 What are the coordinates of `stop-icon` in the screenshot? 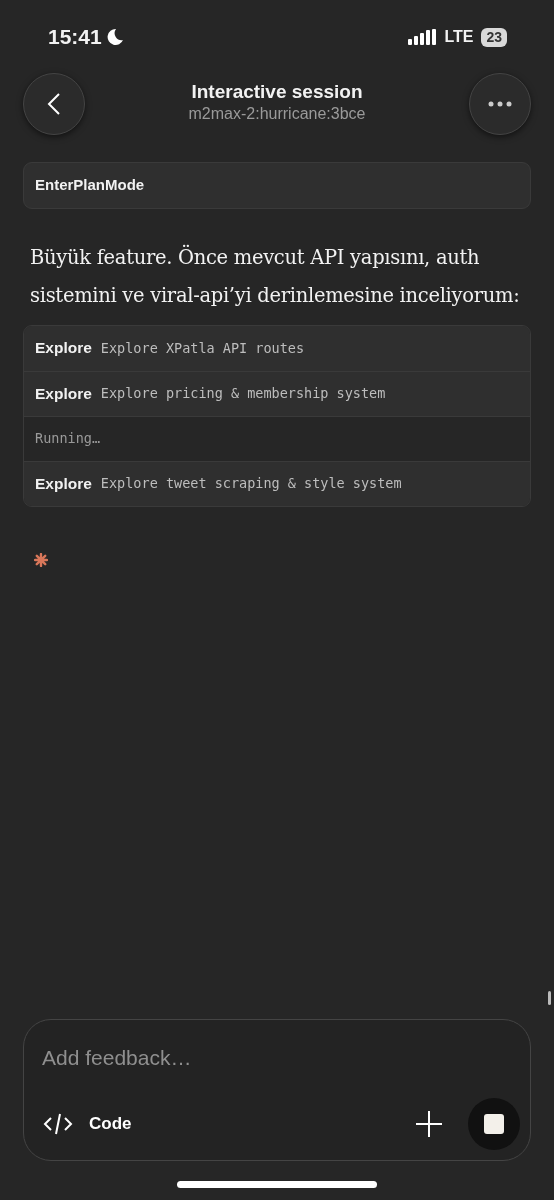 It's located at (494, 1124).